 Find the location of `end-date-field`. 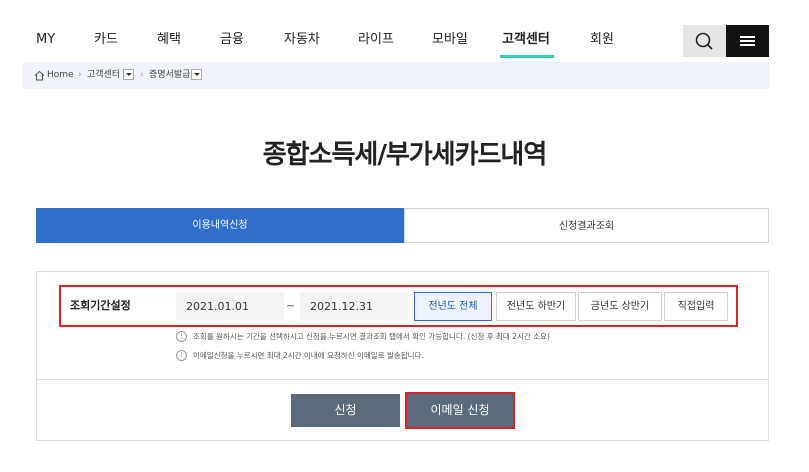

end-date-field is located at coordinates (354, 306).